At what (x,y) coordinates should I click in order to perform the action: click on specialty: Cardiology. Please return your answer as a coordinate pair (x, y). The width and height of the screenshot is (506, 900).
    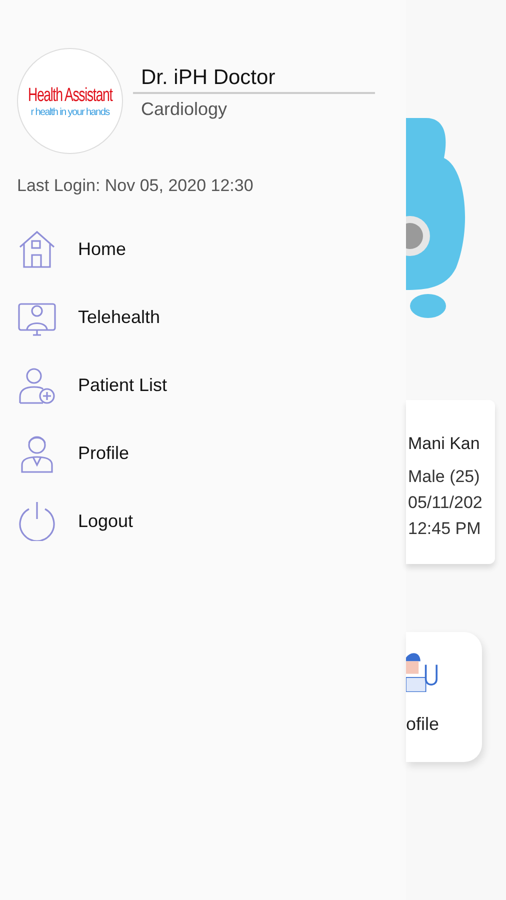
    Looking at the image, I should click on (184, 109).